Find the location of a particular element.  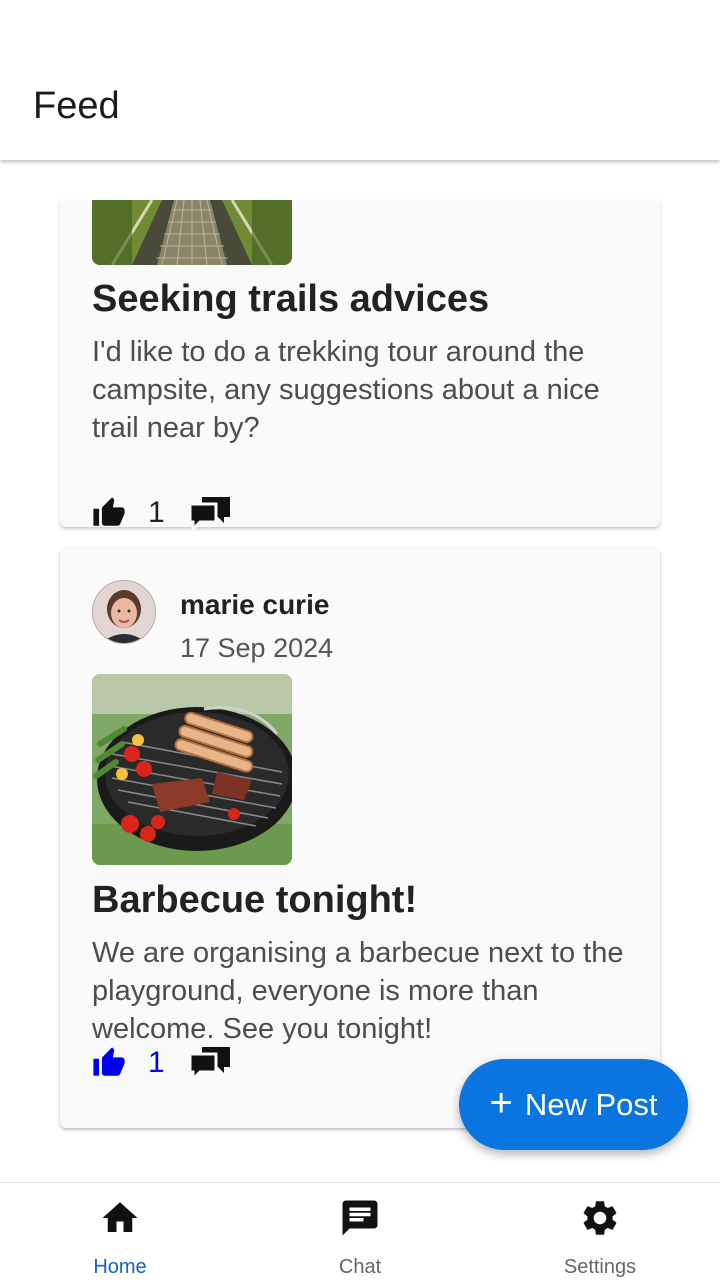

chat-icon is located at coordinates (360, 1218).